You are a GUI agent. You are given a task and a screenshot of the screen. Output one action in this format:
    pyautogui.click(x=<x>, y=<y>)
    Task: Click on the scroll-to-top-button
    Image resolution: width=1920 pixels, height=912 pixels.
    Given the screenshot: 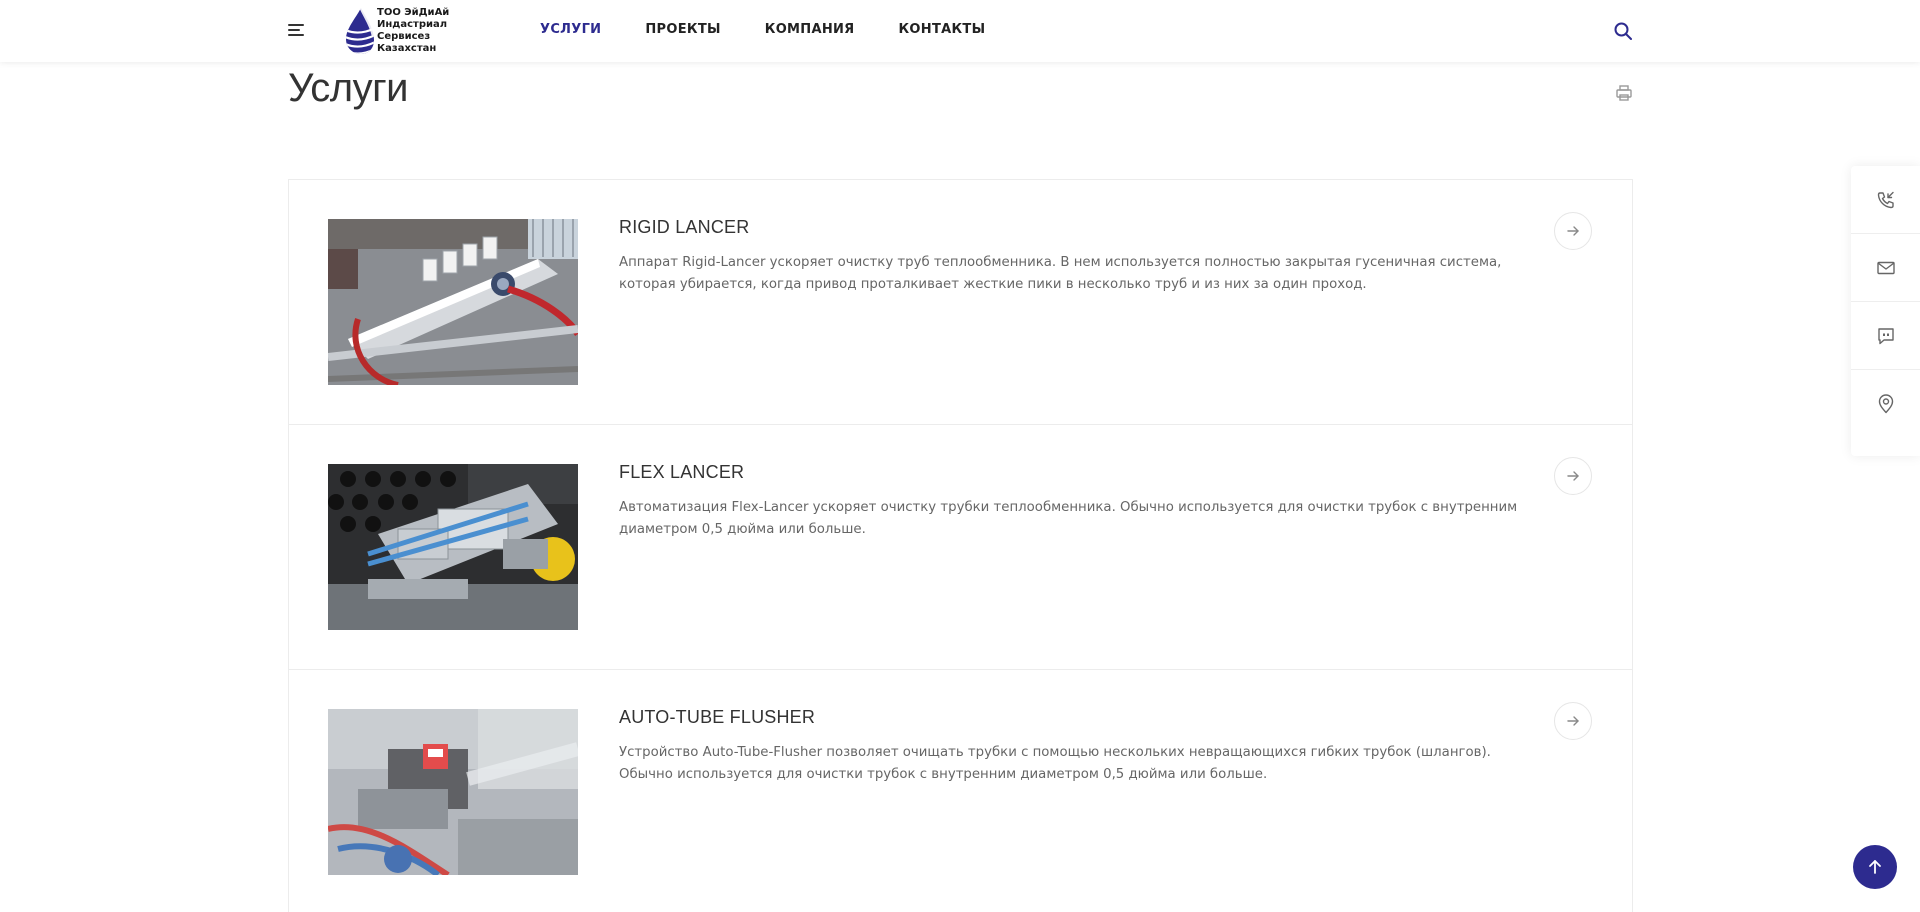 What is the action you would take?
    pyautogui.click(x=1875, y=867)
    